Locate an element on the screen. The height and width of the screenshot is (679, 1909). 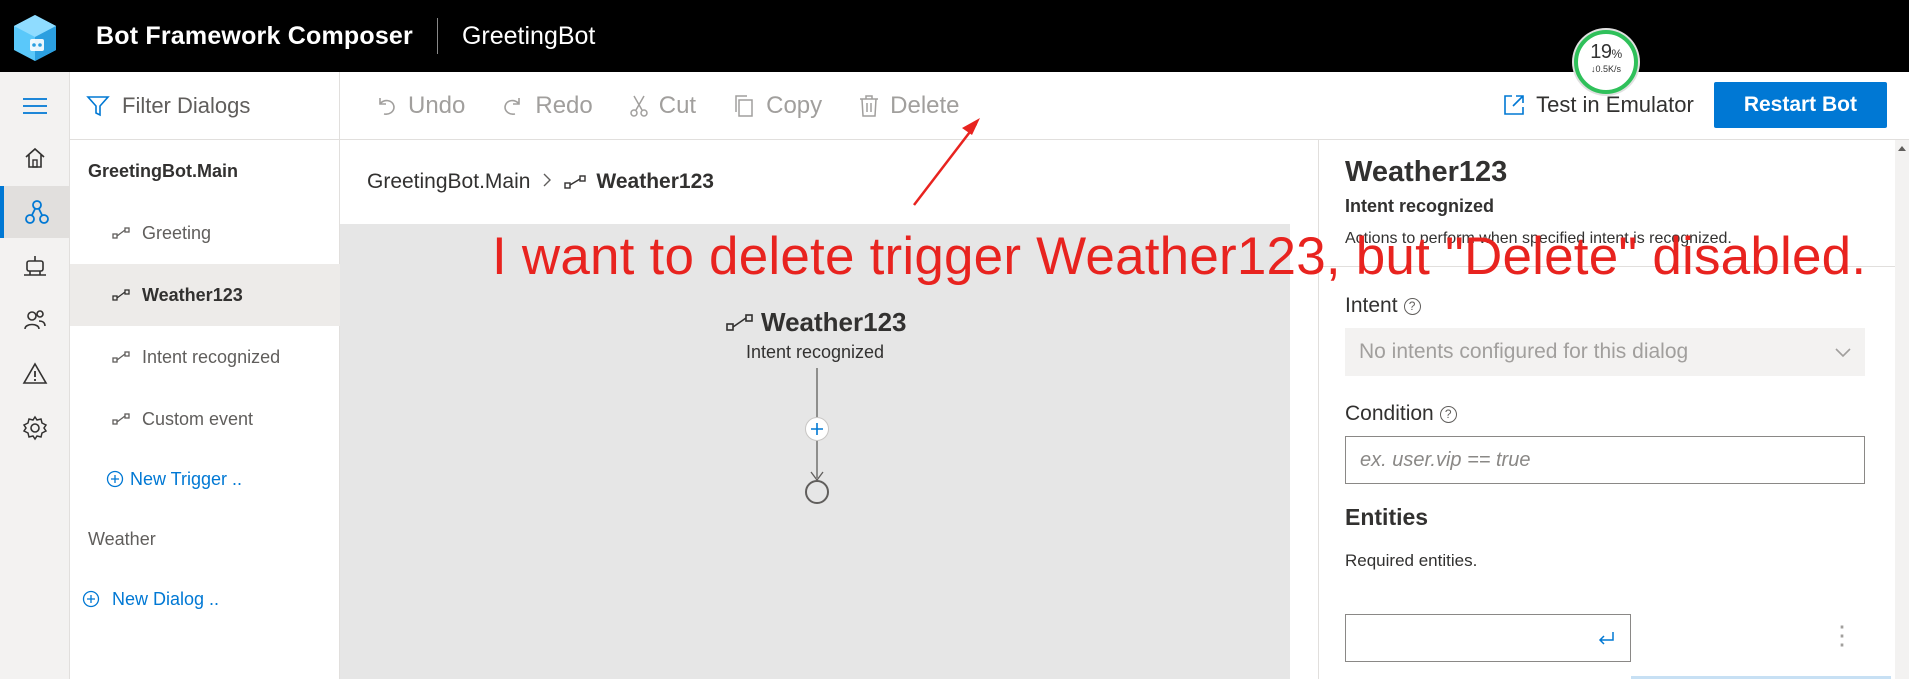
cut-button: Cut is located at coordinates (662, 106).